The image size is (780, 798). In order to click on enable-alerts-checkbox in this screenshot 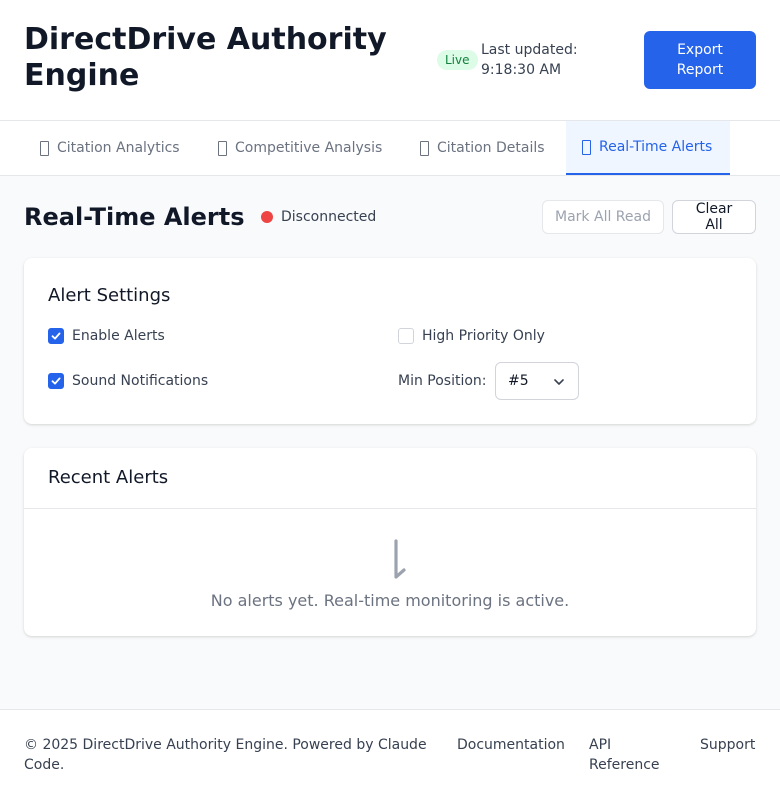, I will do `click(56, 336)`.